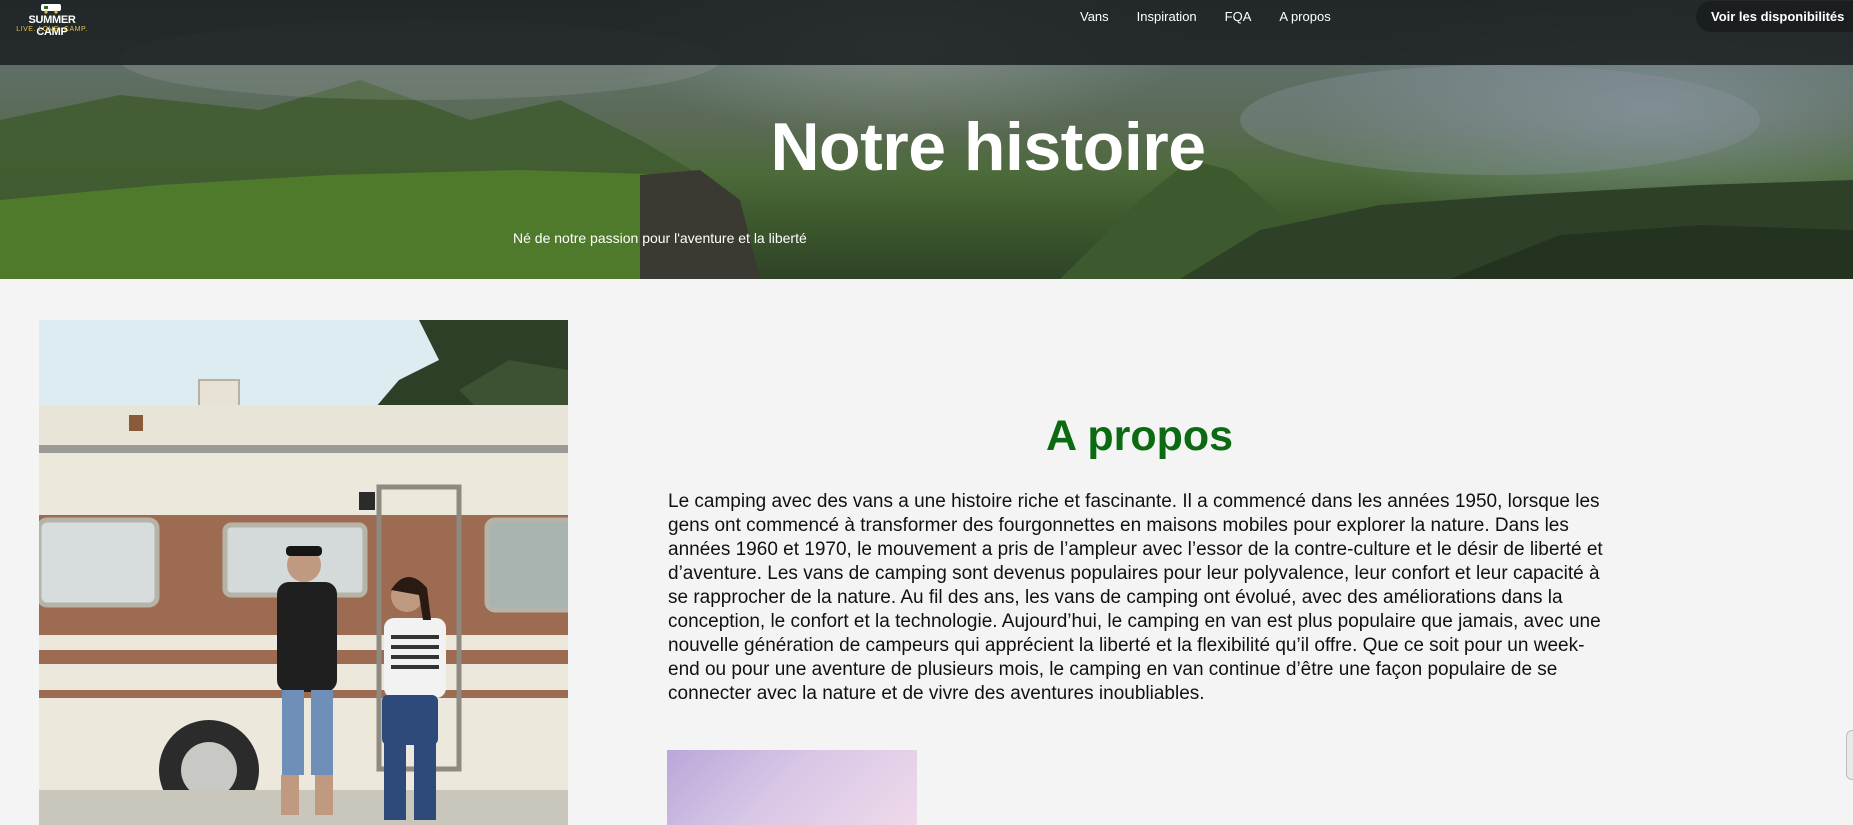  I want to click on logo-tagline: LIVE. LOVE. CAMP., so click(52, 29).